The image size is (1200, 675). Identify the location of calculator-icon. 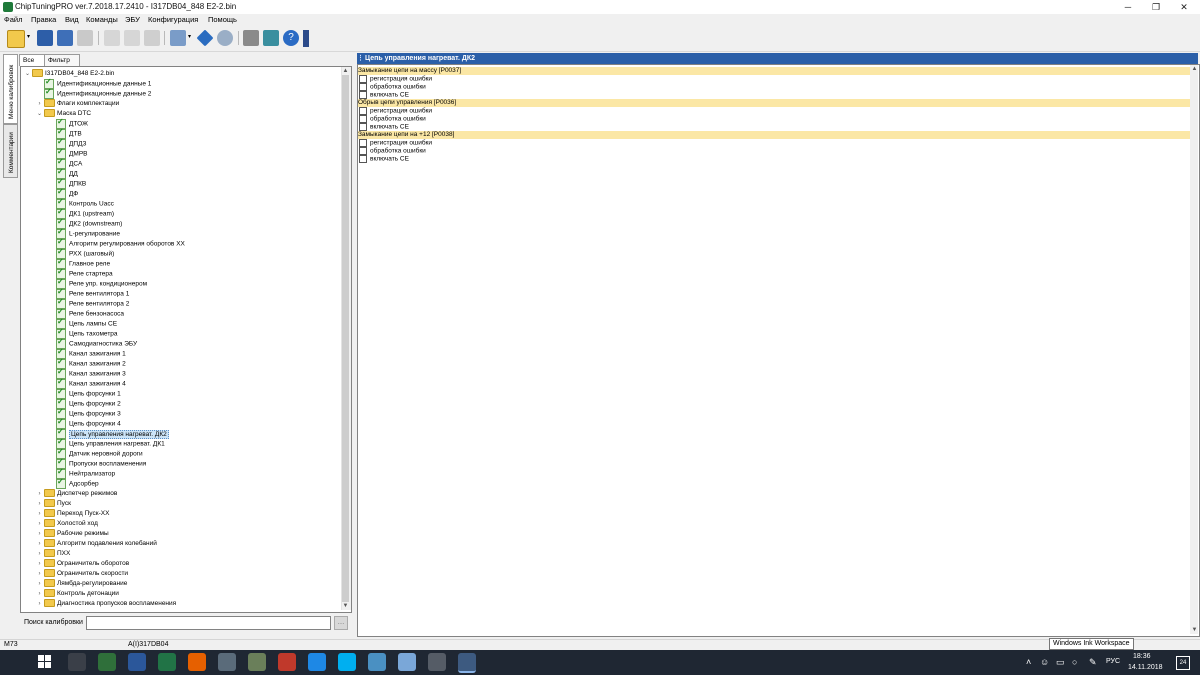
(107, 662).